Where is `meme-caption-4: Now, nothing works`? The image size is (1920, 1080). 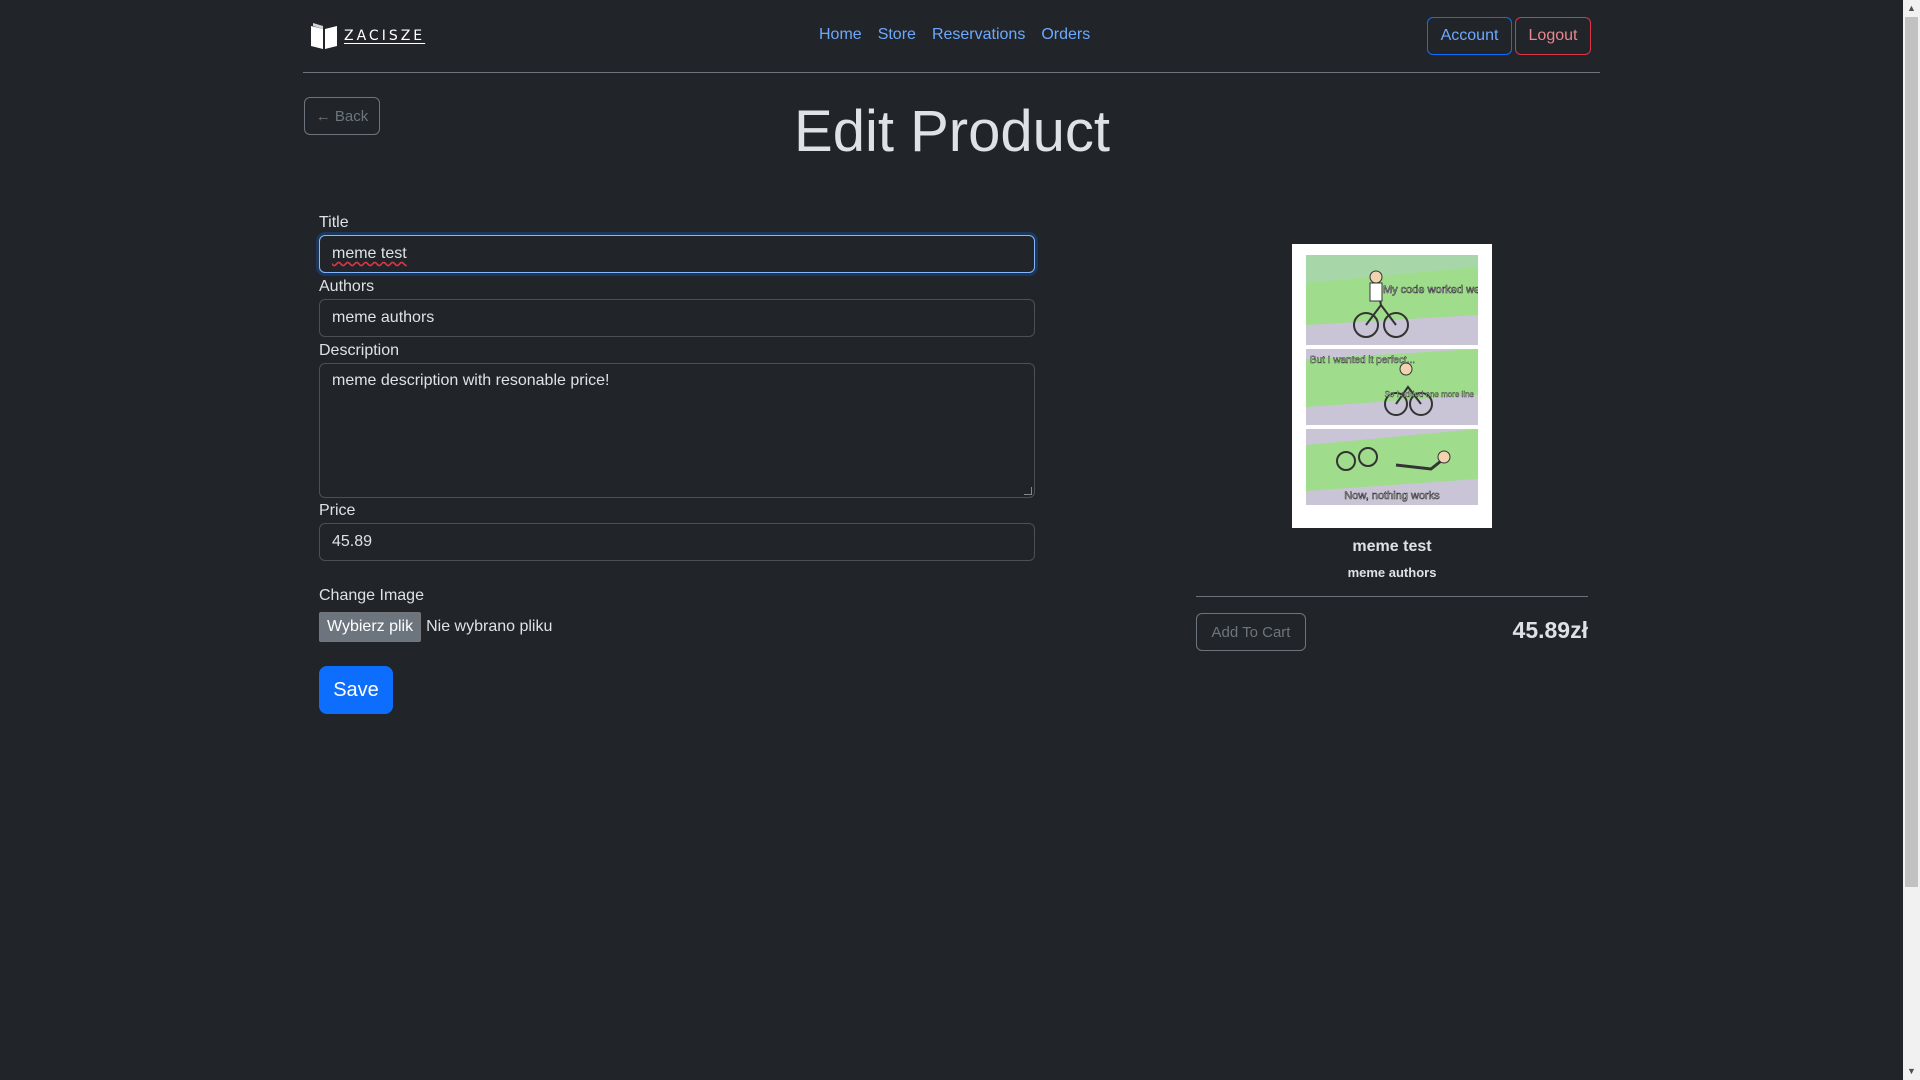
meme-caption-4: Now, nothing works is located at coordinates (1392, 496).